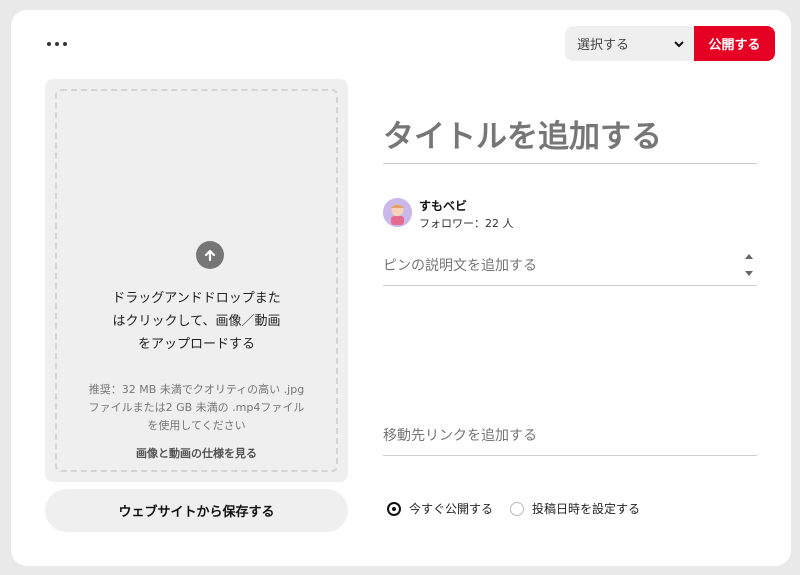 The height and width of the screenshot is (575, 800). I want to click on caret-up-icon, so click(749, 256).